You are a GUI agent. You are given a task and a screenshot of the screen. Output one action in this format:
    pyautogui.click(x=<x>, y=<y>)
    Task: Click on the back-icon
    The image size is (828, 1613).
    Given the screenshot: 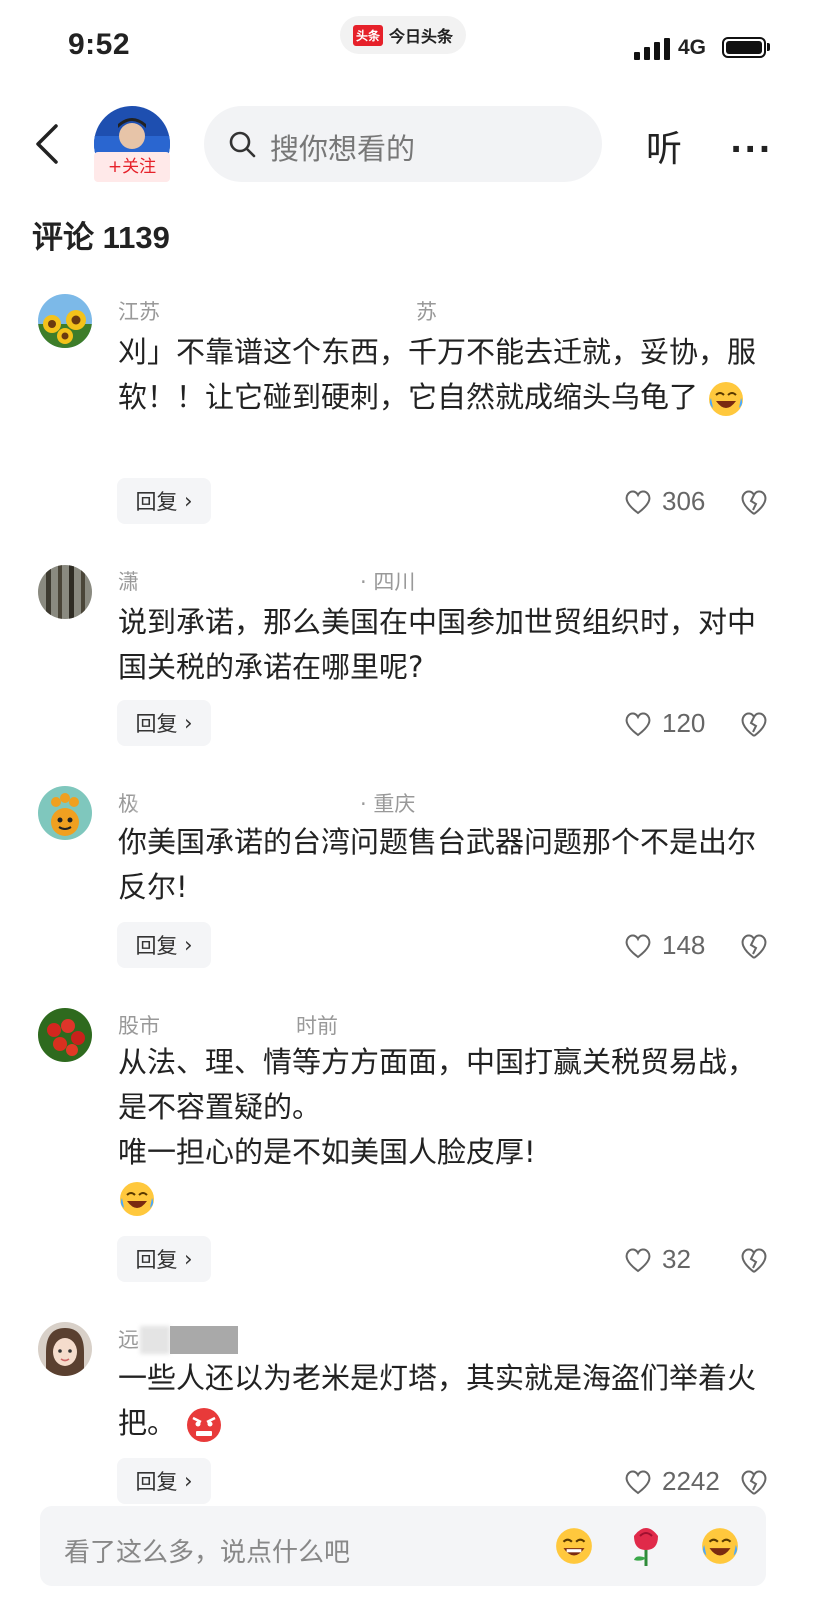 What is the action you would take?
    pyautogui.click(x=47, y=144)
    